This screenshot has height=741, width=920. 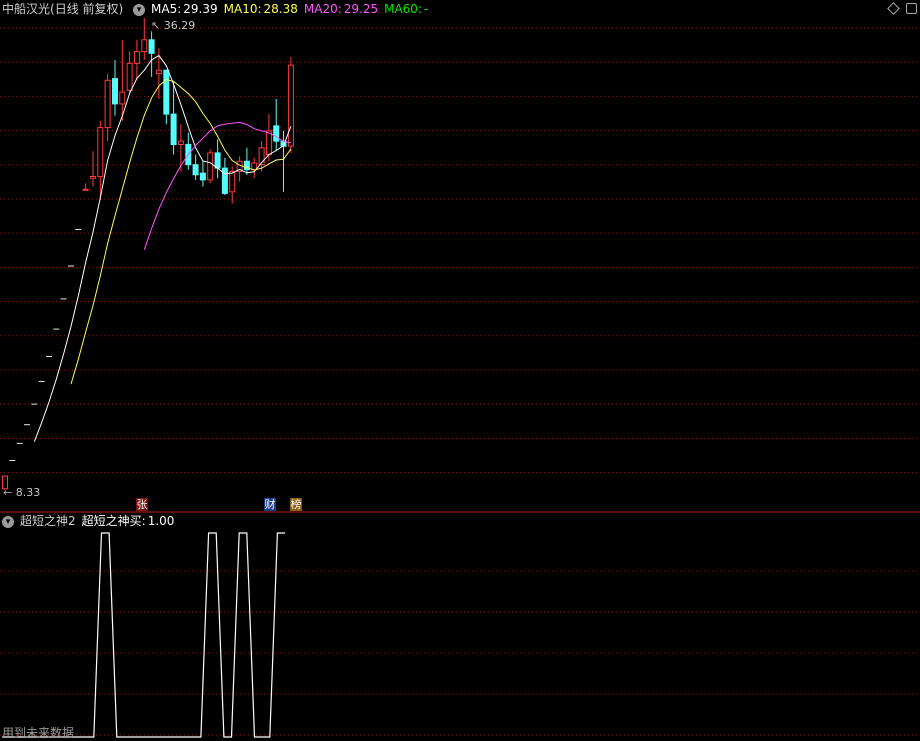 What do you see at coordinates (322, 9) in the screenshot?
I see `ma20-label: MA20:` at bounding box center [322, 9].